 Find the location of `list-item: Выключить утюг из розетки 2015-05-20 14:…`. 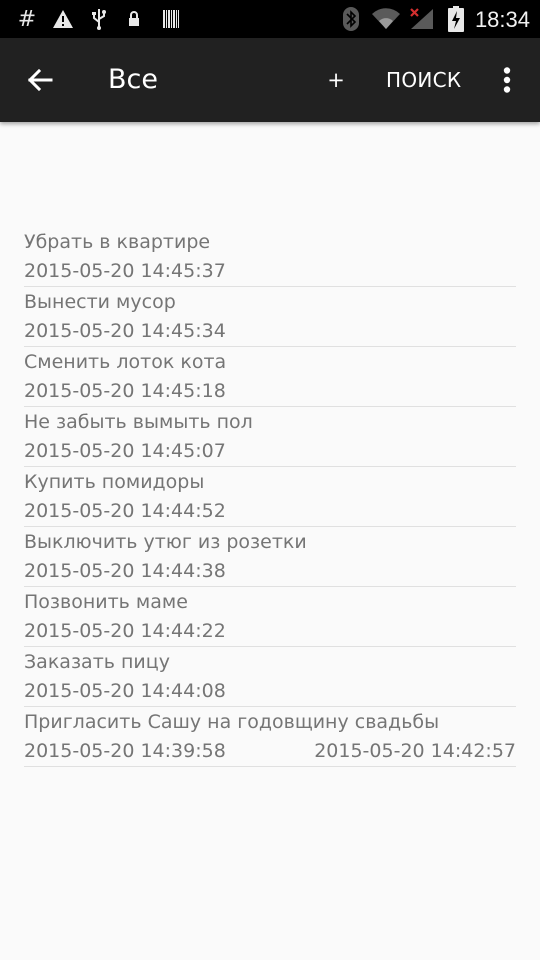

list-item: Выключить утюг из розетки 2015-05-20 14:… is located at coordinates (270, 557).